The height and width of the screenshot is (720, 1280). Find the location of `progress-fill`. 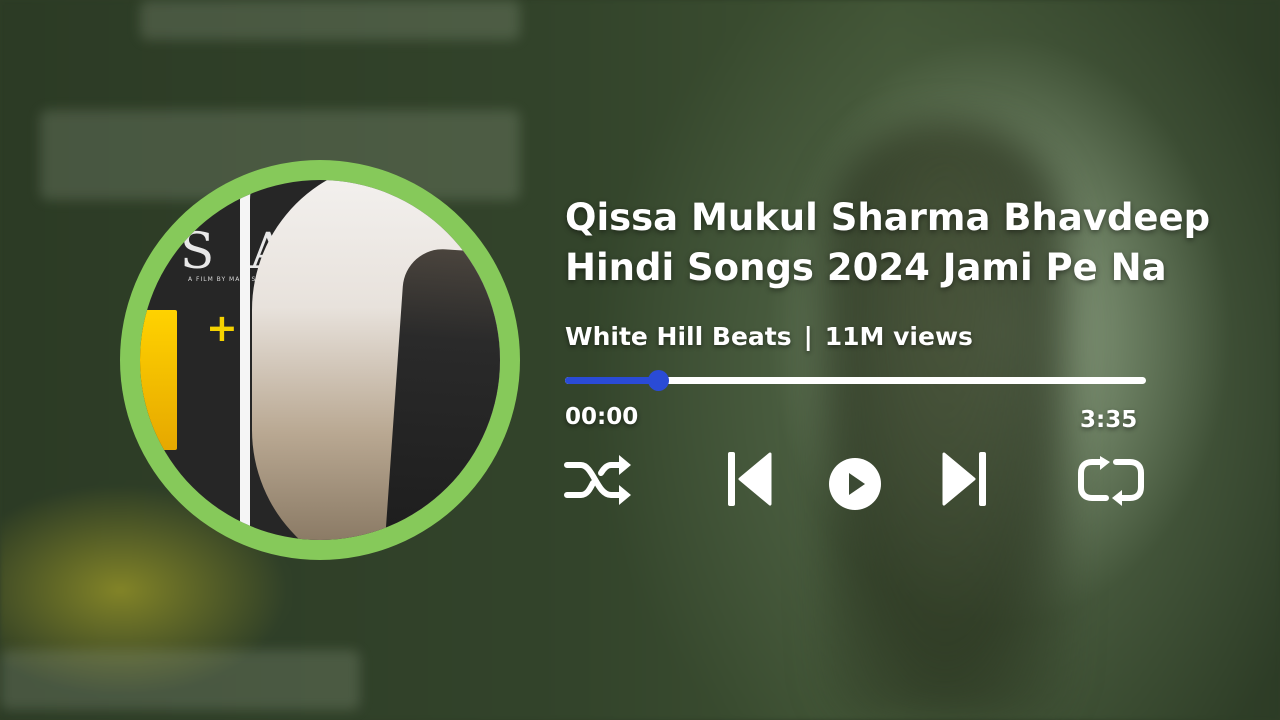

progress-fill is located at coordinates (611, 380).